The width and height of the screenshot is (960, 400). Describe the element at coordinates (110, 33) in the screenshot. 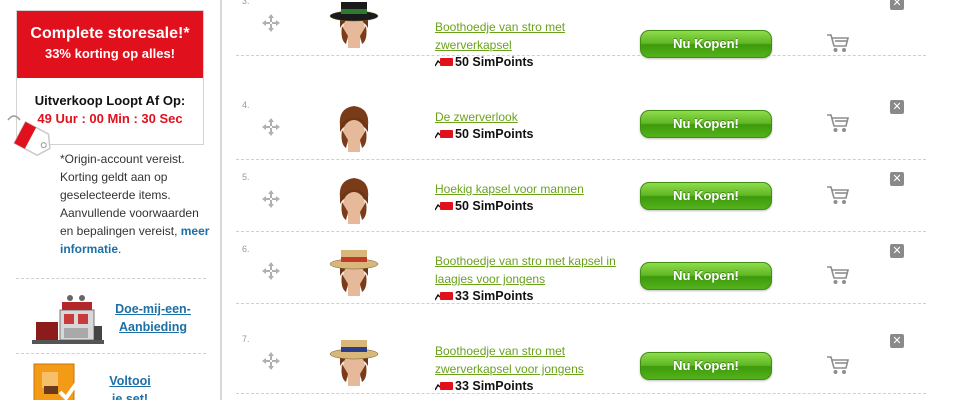

I see `sale-title: Complete storesale!*` at that location.